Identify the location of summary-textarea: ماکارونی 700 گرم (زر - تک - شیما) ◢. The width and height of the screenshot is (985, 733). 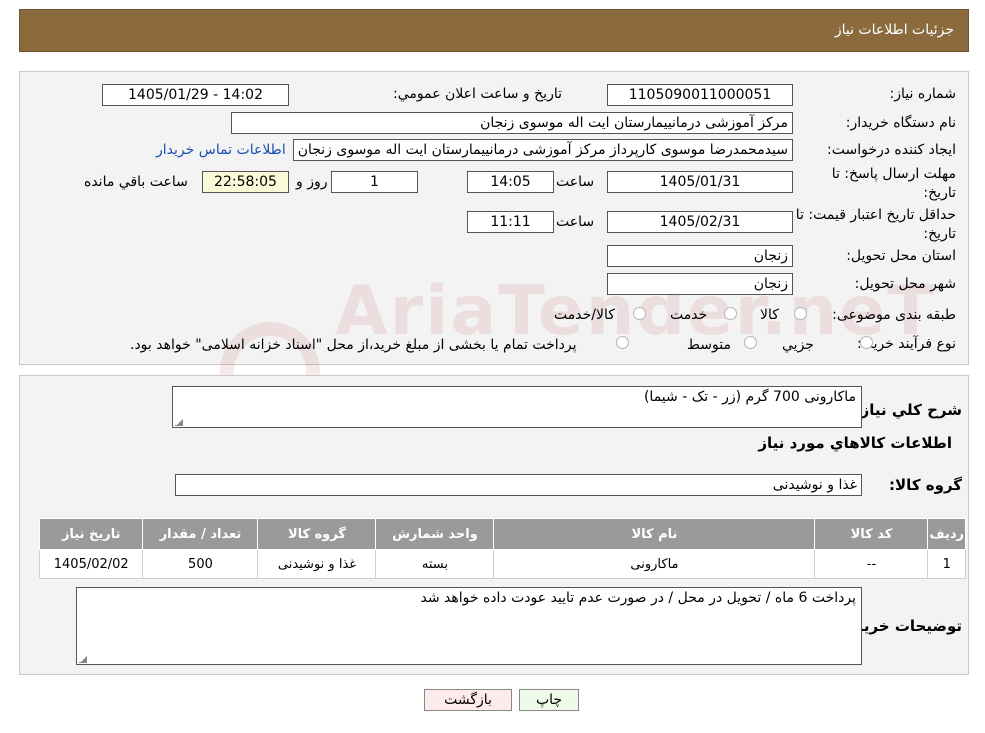
(517, 407).